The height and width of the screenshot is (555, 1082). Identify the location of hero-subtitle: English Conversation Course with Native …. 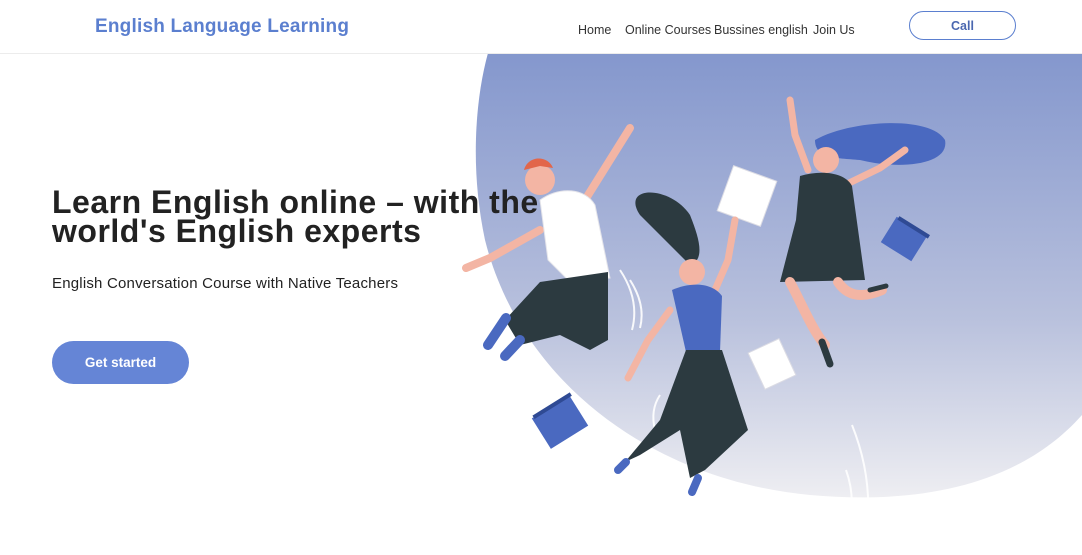
(225, 283).